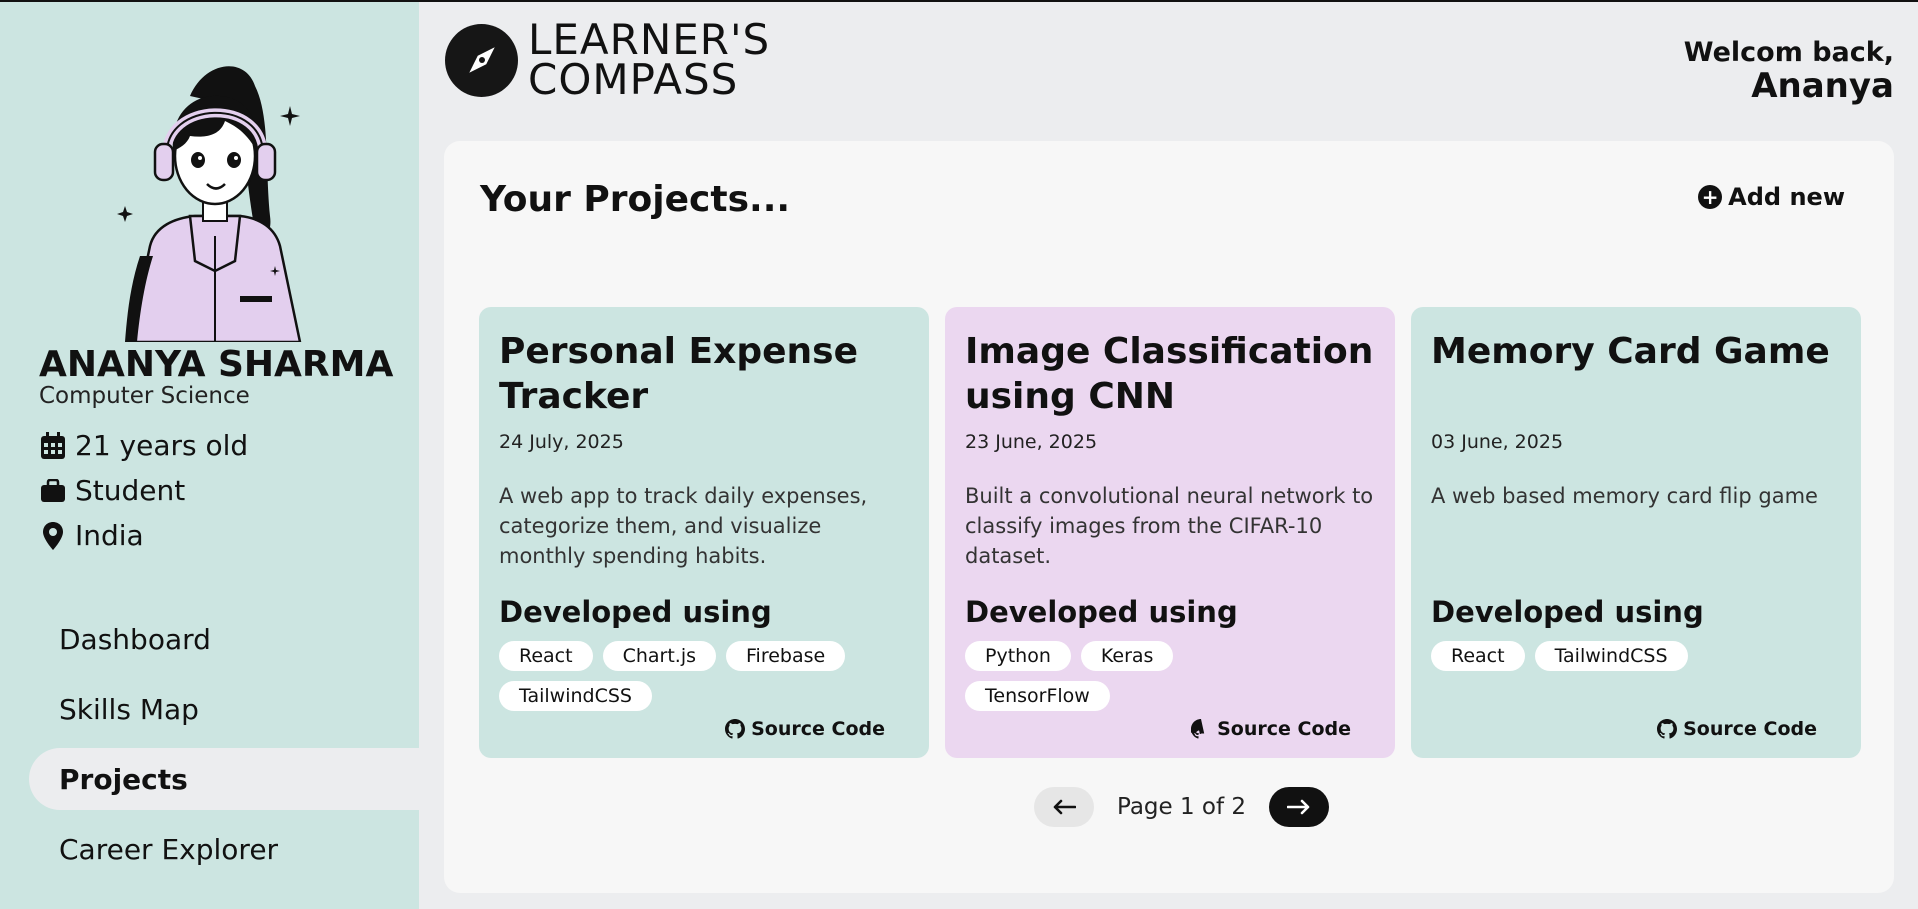 Image resolution: width=1918 pixels, height=909 pixels. I want to click on tech-tag: TensorFlow, so click(1037, 696).